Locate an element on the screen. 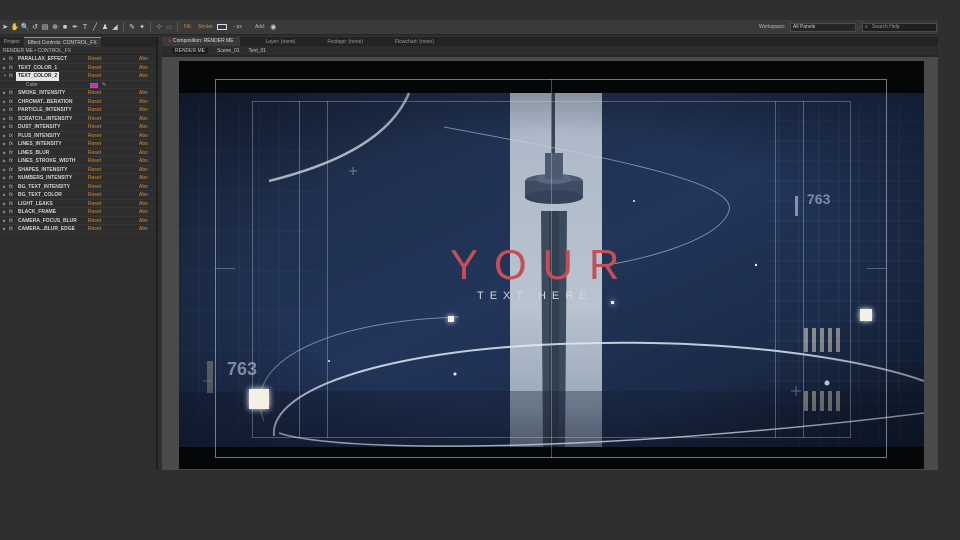 The width and height of the screenshot is (960, 540). effect-name: SHAPES_INTENSITY is located at coordinates (42, 170).